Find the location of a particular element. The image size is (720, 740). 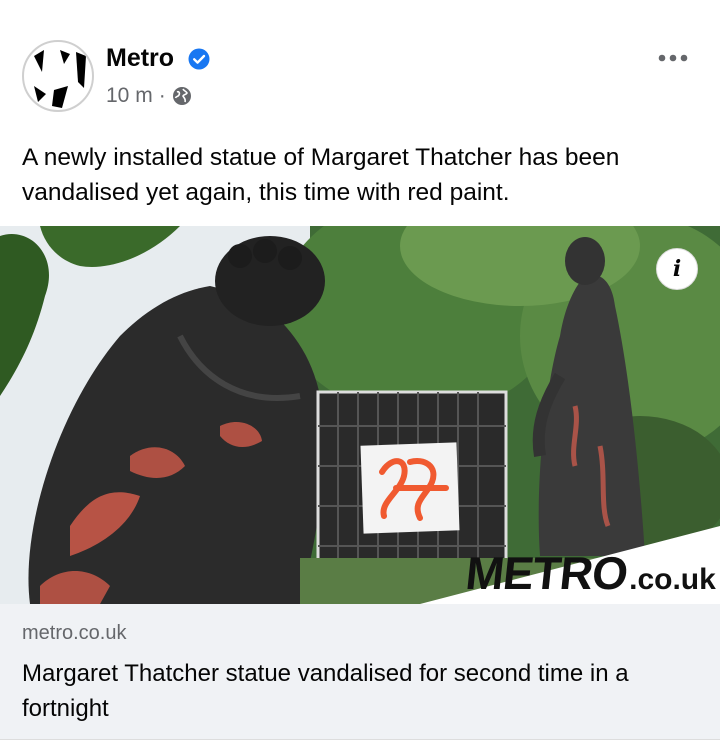

globe-icon is located at coordinates (181, 96).